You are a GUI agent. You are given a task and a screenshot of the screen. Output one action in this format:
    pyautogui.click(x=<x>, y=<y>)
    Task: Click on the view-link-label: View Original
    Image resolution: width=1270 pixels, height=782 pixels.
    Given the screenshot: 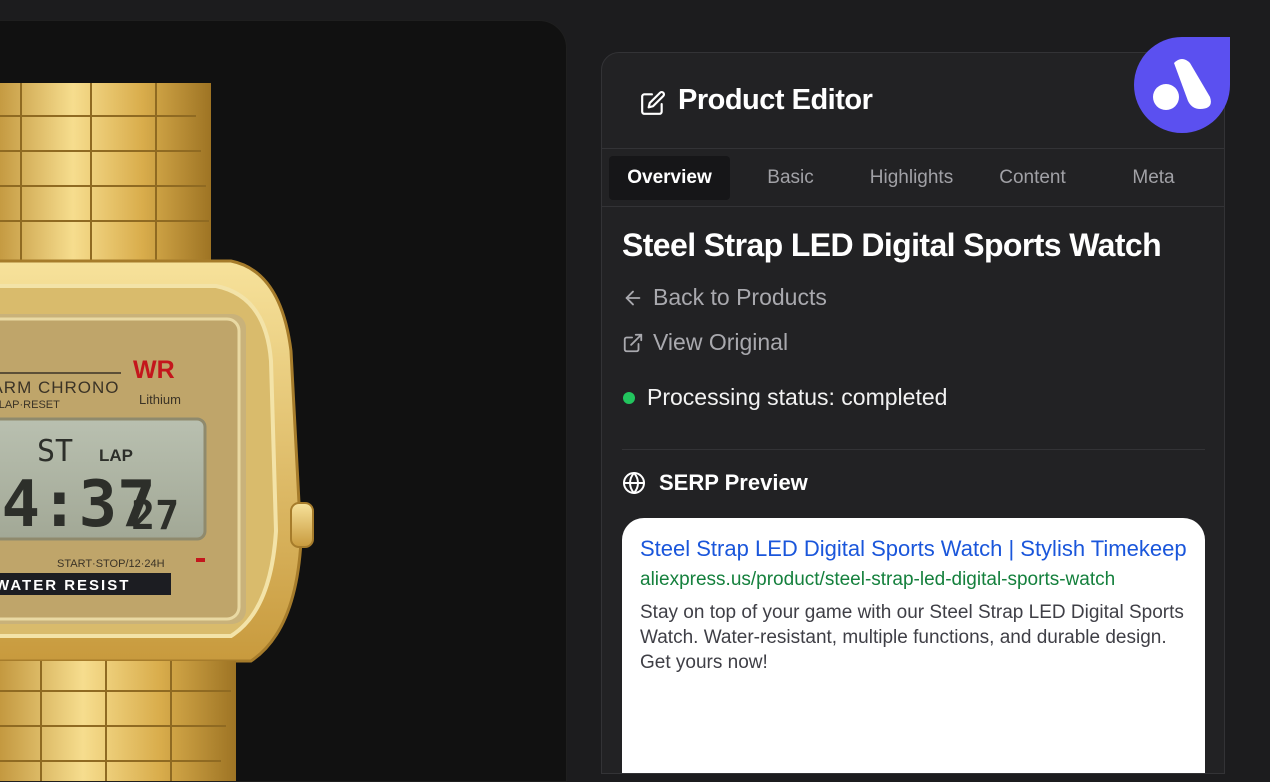 What is the action you would take?
    pyautogui.click(x=721, y=342)
    